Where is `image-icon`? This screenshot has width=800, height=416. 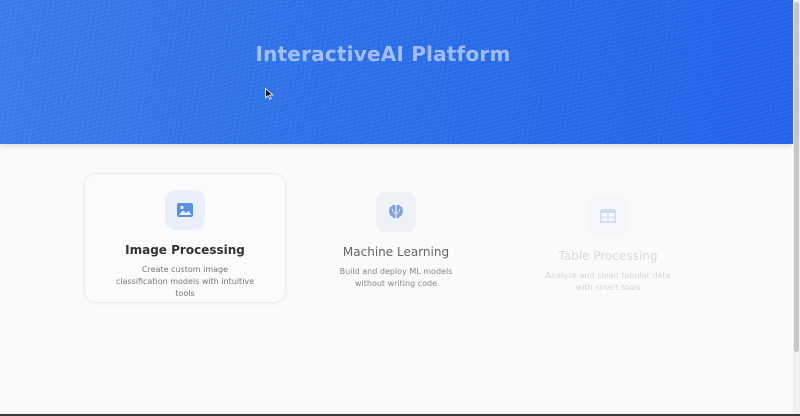 image-icon is located at coordinates (185, 210).